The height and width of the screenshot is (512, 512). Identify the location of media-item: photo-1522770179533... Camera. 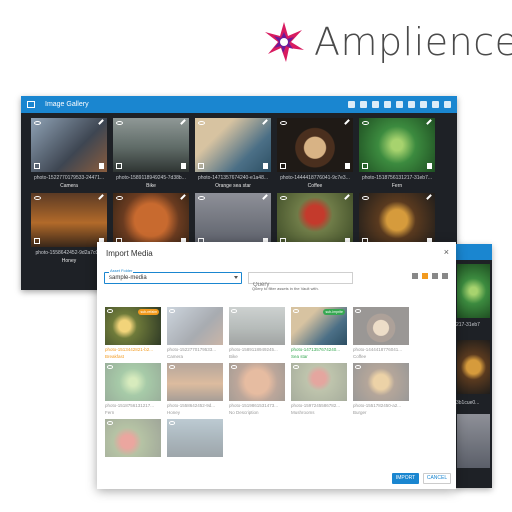
(195, 333).